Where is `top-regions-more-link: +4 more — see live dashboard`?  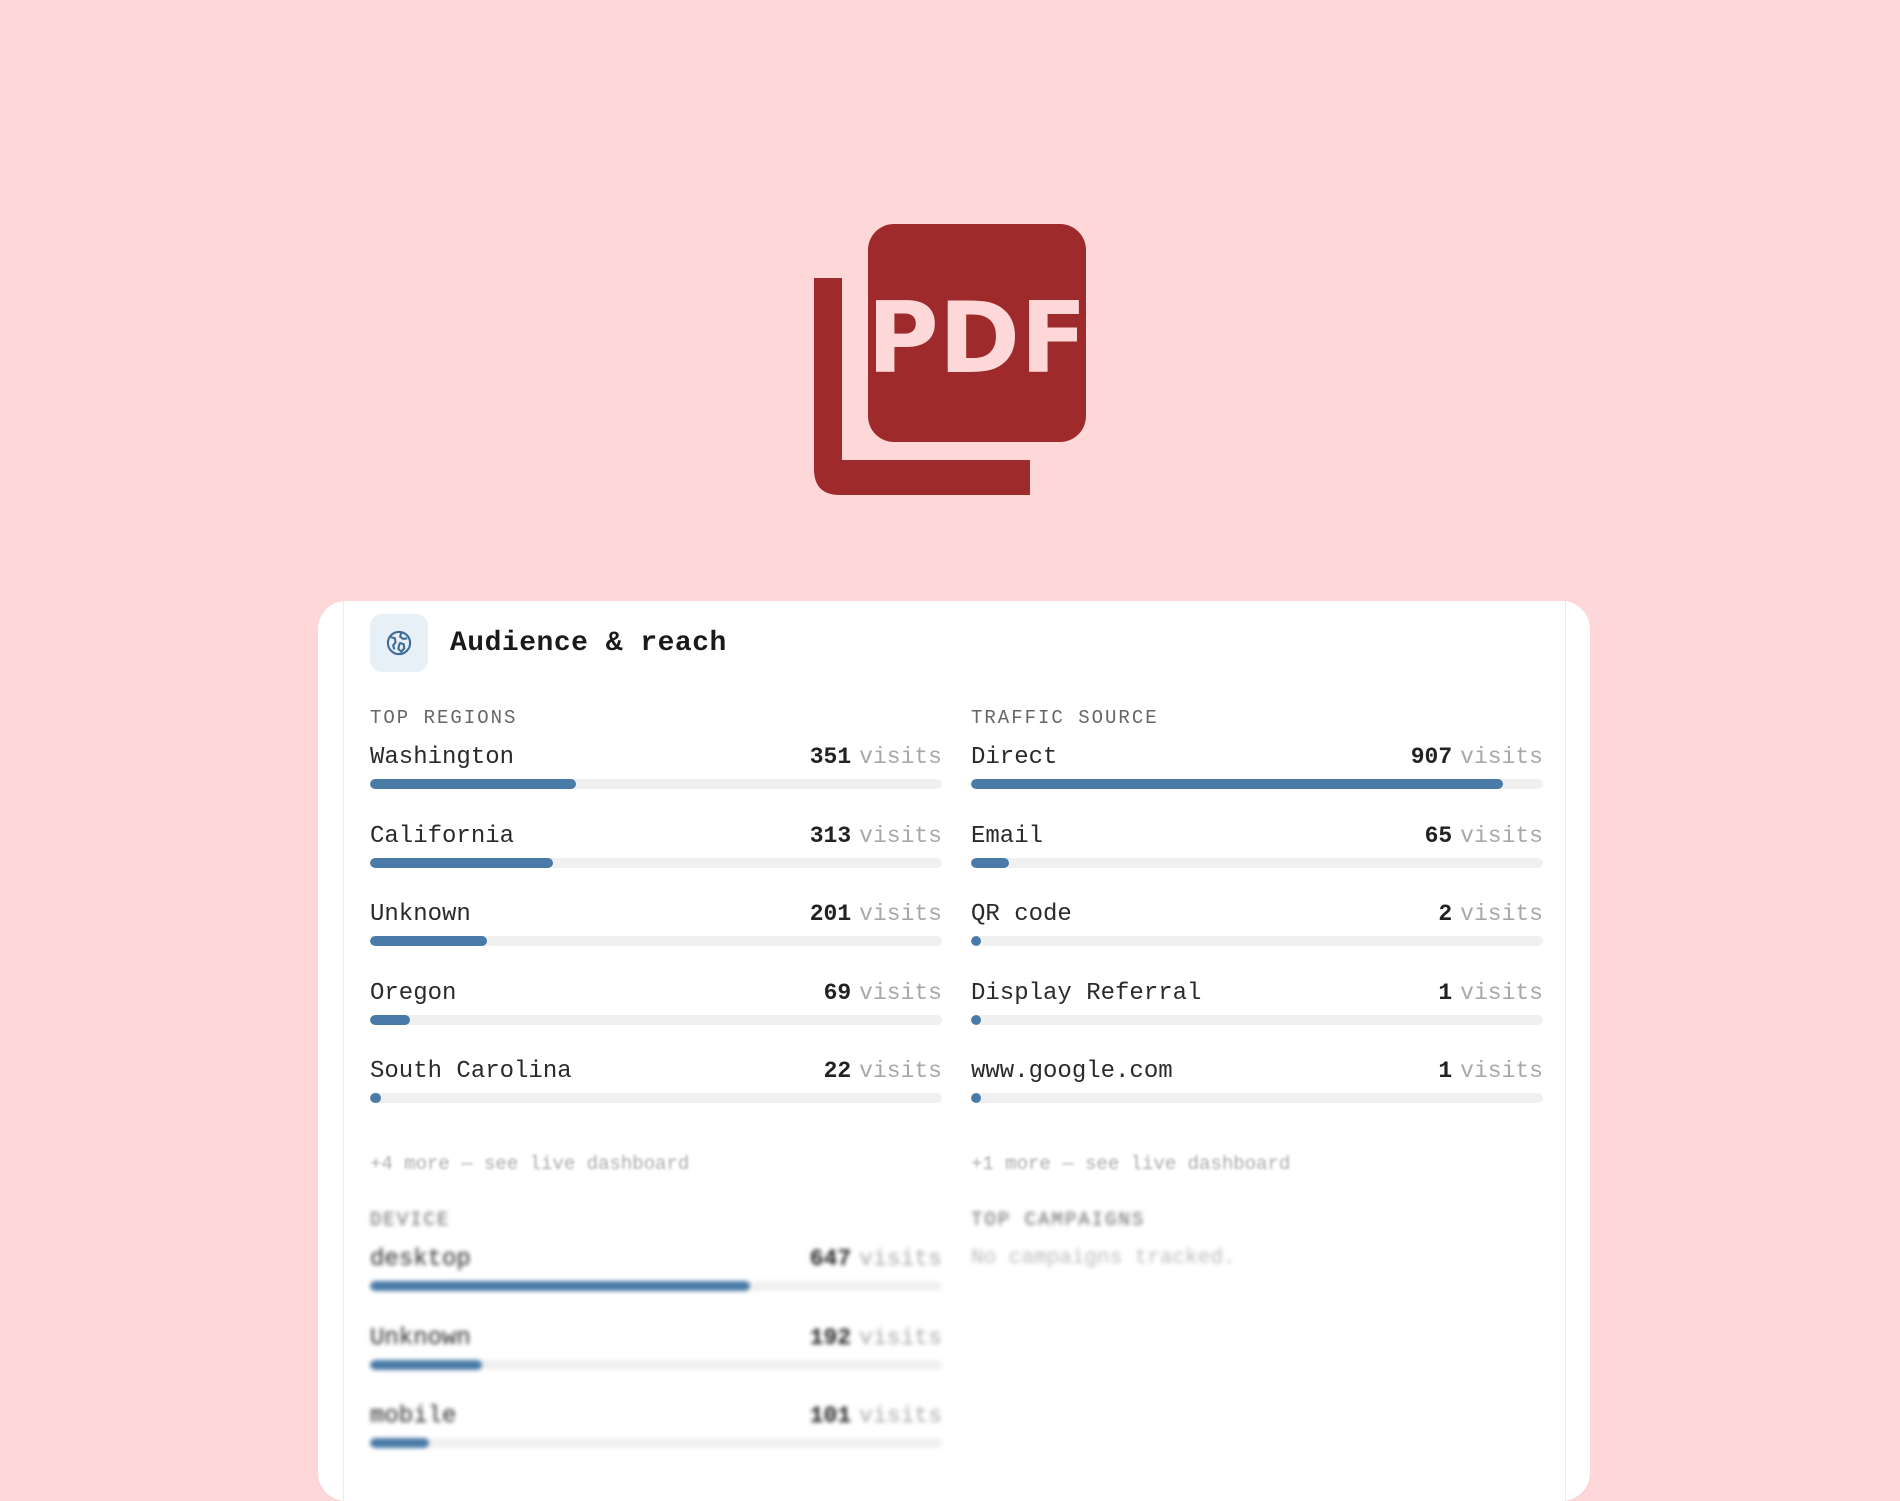
top-regions-more-link: +4 more — see live dashboard is located at coordinates (529, 1164).